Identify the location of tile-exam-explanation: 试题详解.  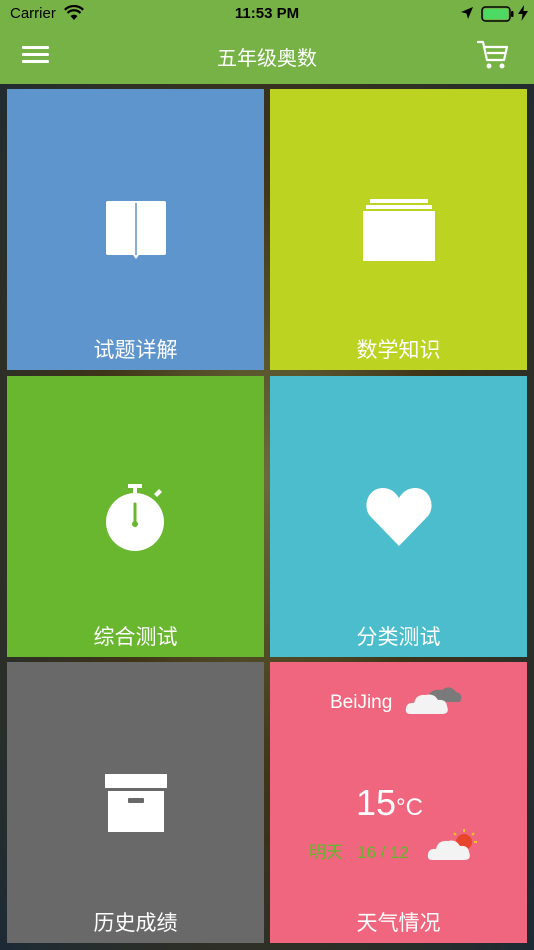
(135, 229).